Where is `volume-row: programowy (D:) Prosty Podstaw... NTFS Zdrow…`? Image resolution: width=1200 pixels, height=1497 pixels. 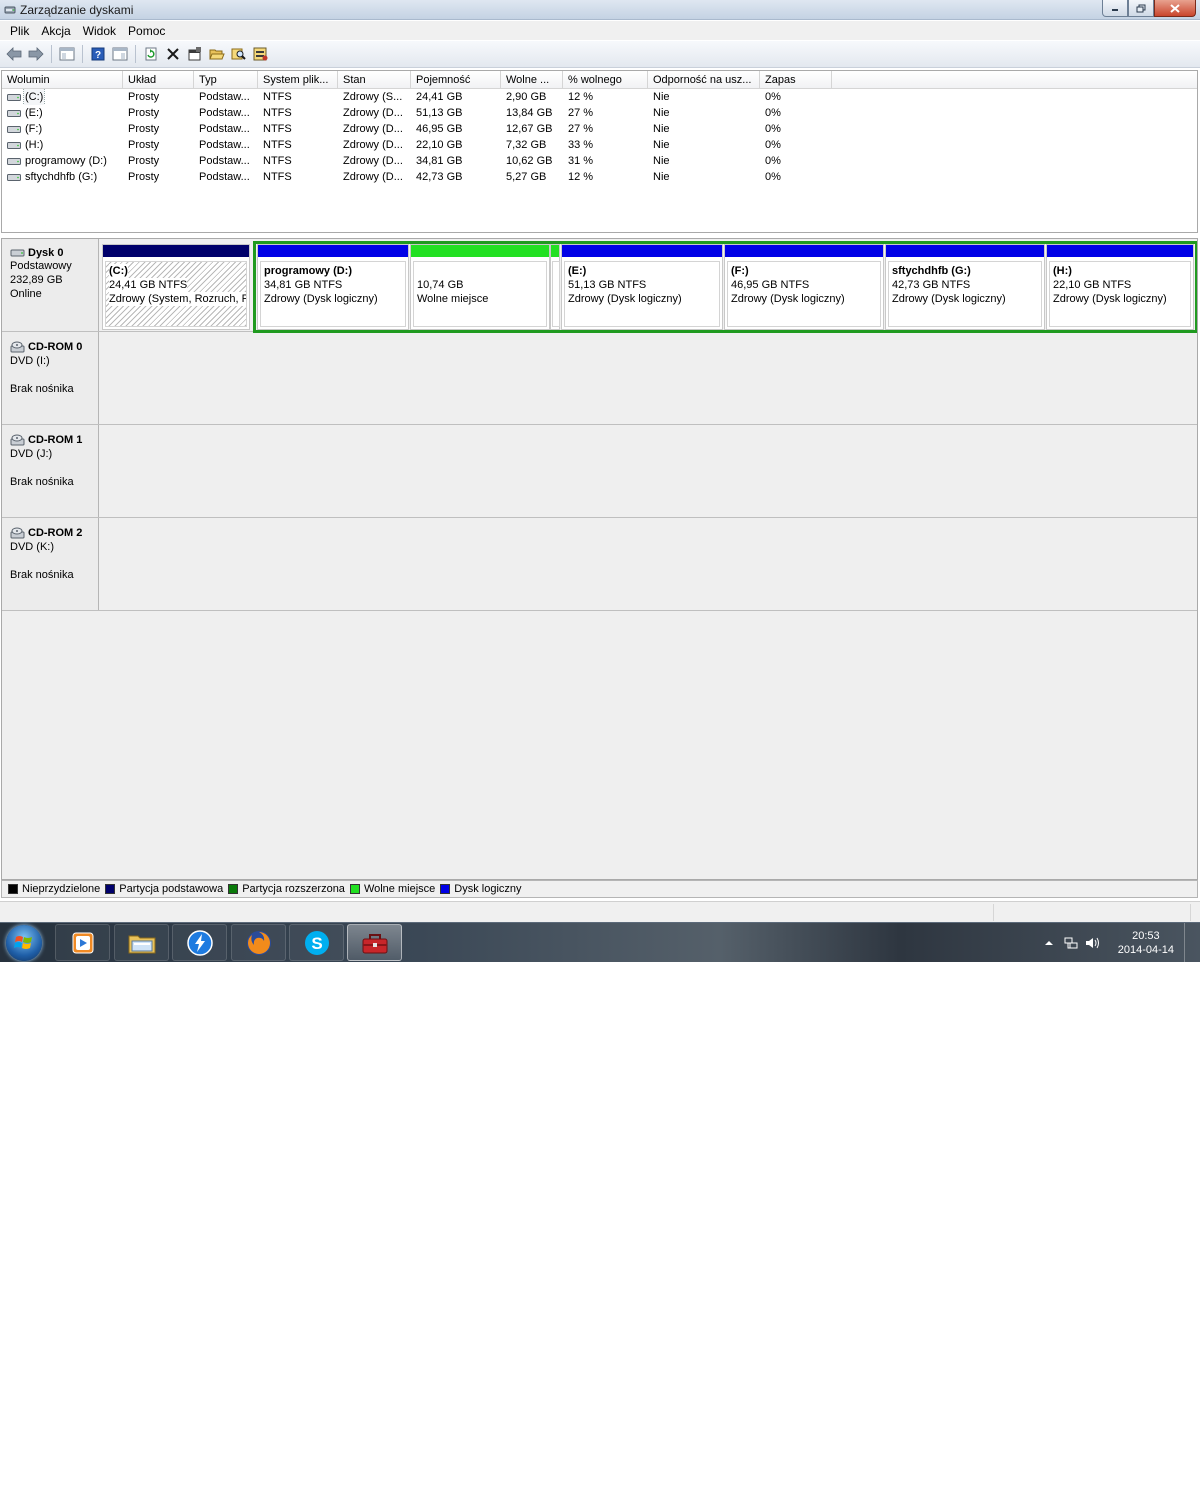 volume-row: programowy (D:) Prosty Podstaw... NTFS Zdrow… is located at coordinates (599, 161).